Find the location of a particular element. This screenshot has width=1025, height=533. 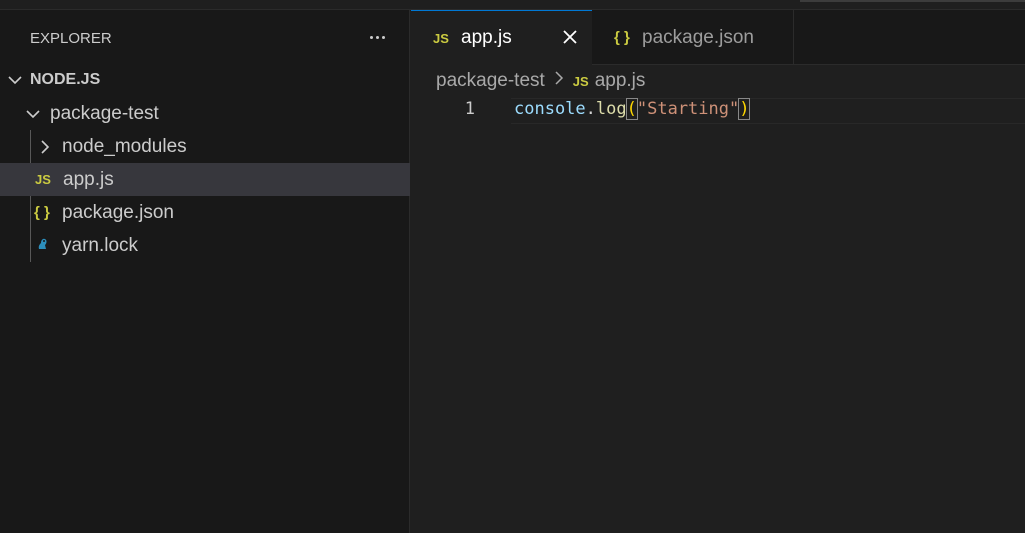

tree-folder-label: package-test is located at coordinates (104, 113).